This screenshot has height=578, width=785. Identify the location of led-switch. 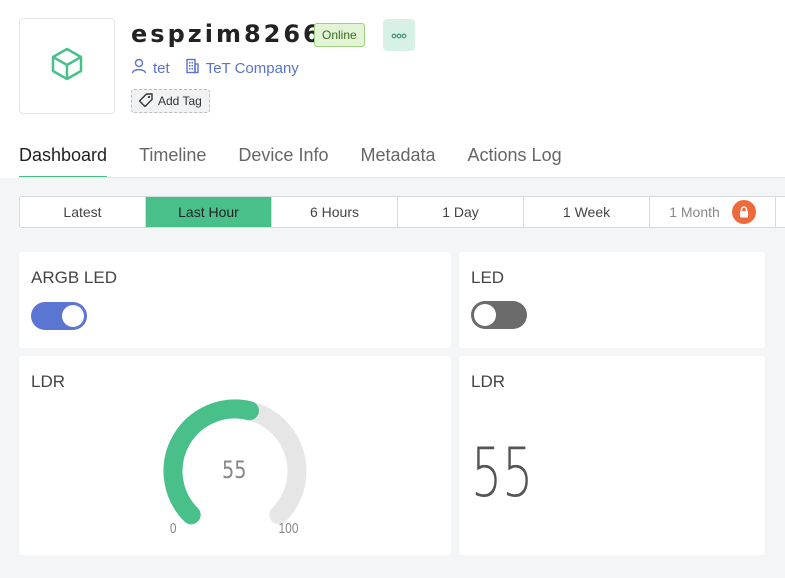
(499, 315).